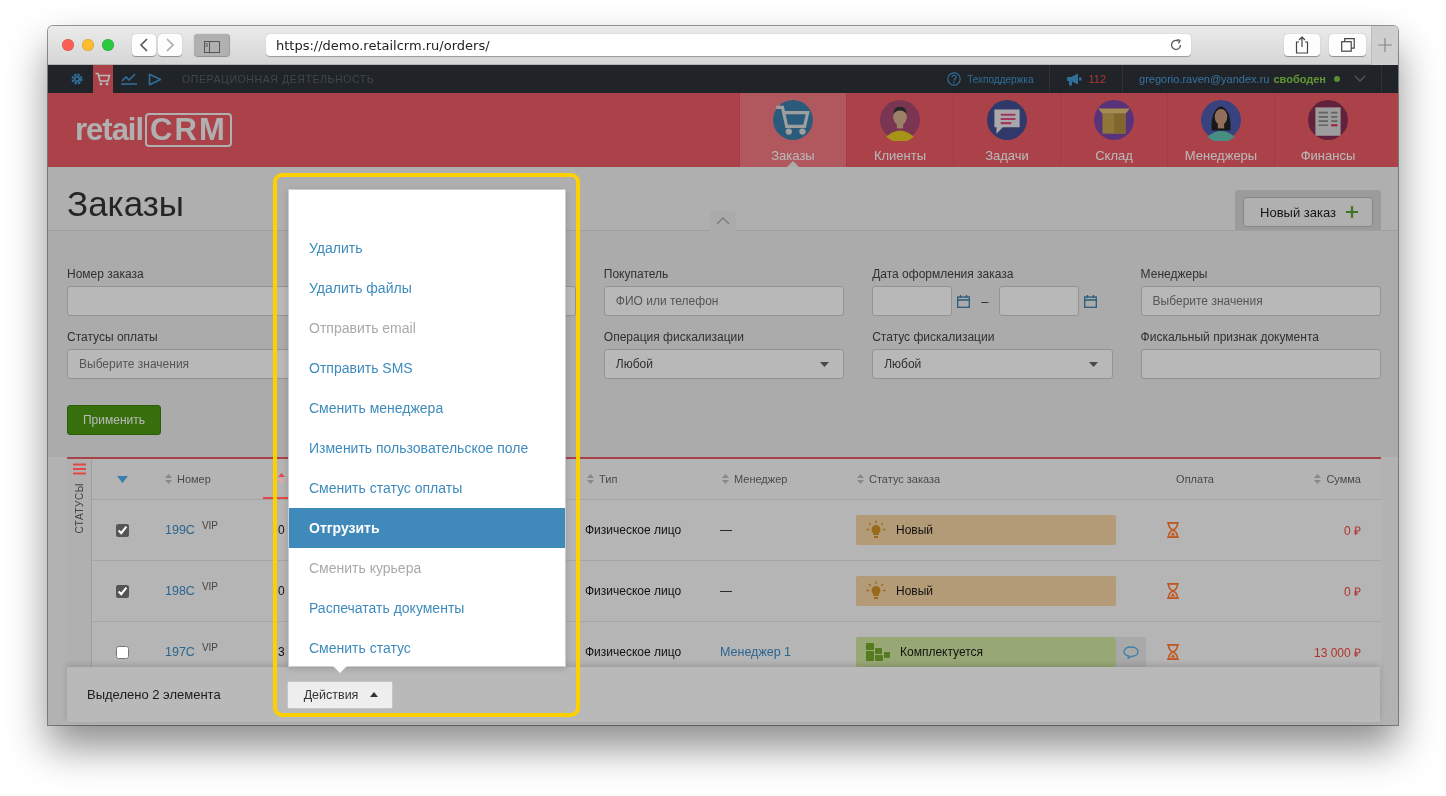  Describe the element at coordinates (79, 508) in the screenshot. I see `sidebar-label: СТАТУСЫ` at that location.